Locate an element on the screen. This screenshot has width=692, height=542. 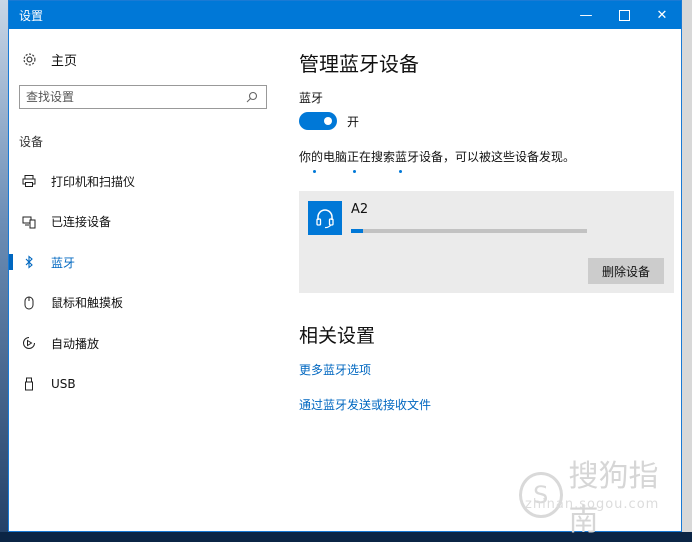
group-label-devices: 设备 is located at coordinates (31, 142).